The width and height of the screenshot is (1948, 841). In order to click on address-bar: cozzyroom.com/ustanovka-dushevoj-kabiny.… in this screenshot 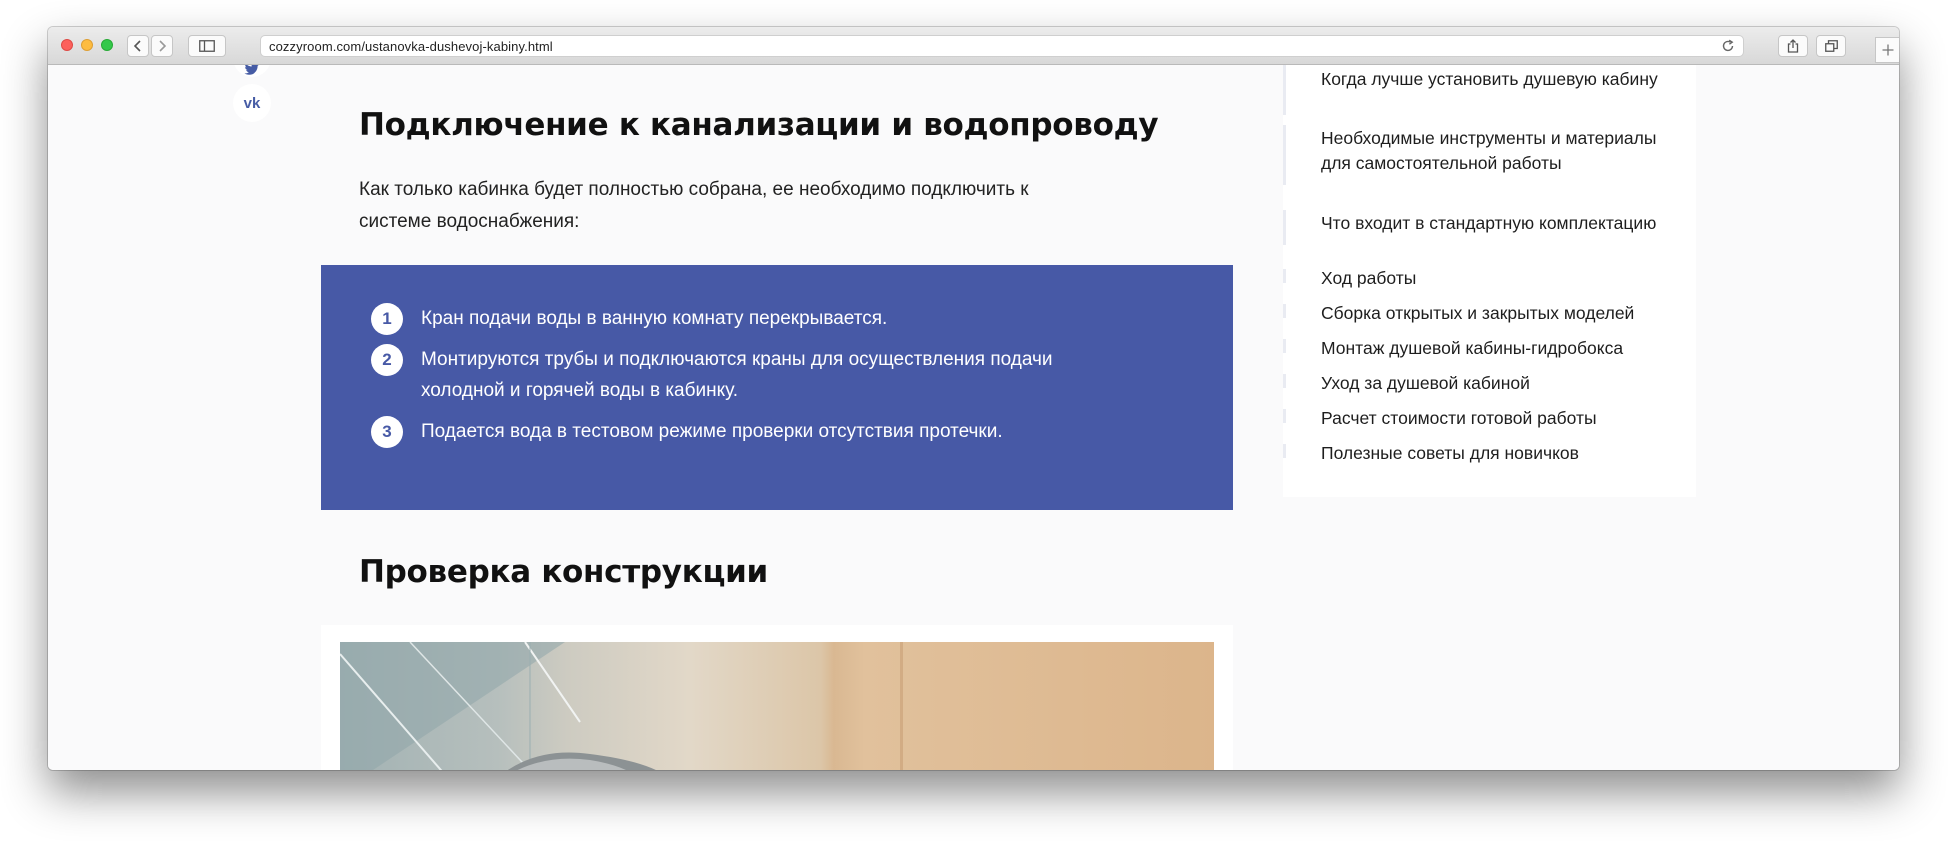, I will do `click(1002, 46)`.